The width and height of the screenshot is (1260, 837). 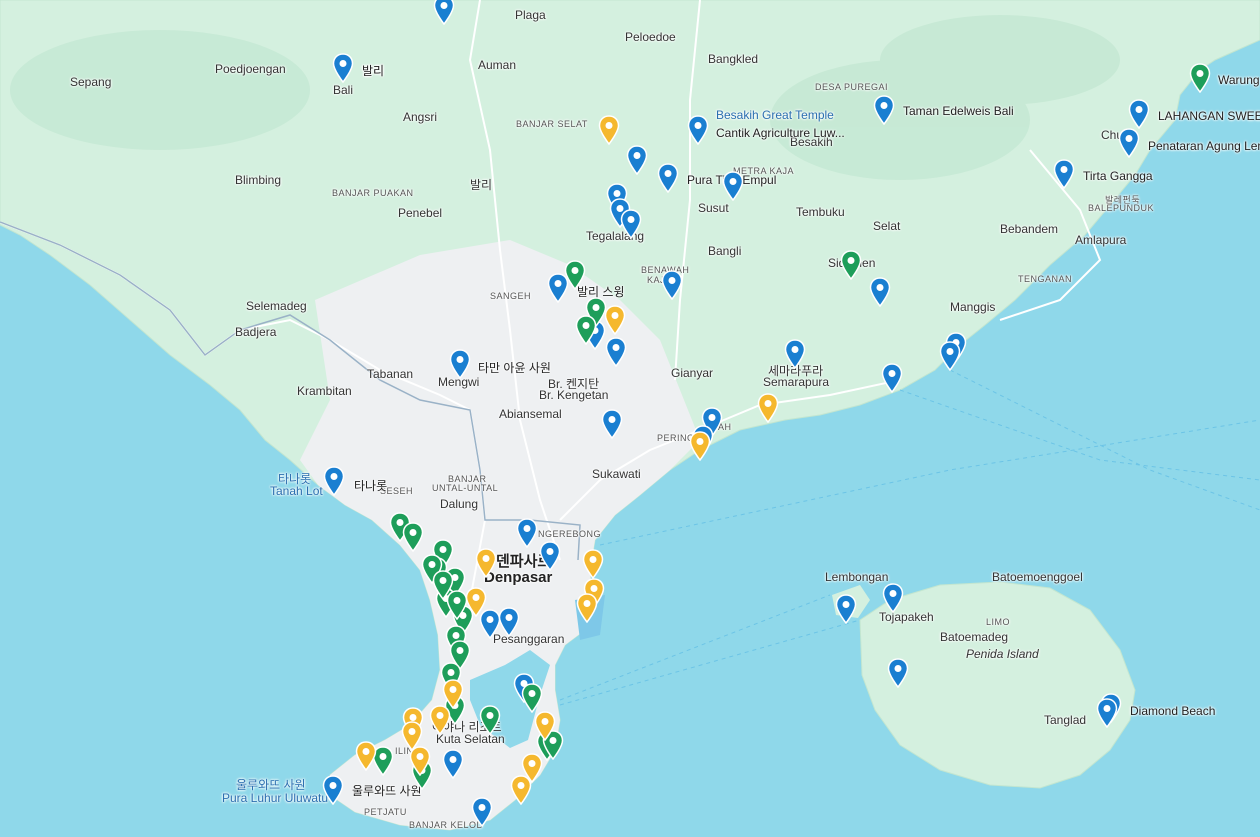 I want to click on place-label: DESA PUREGAI, so click(x=852, y=87).